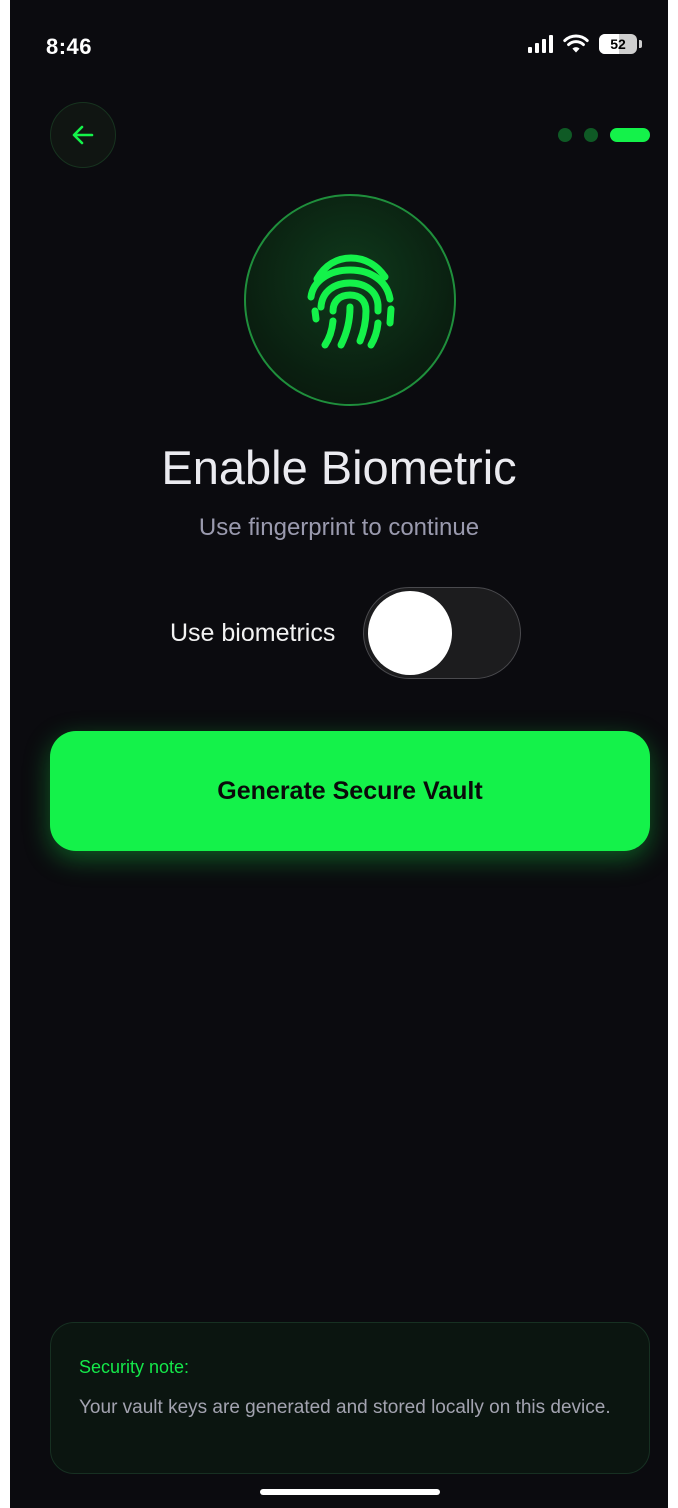  I want to click on step-indicator, so click(604, 135).